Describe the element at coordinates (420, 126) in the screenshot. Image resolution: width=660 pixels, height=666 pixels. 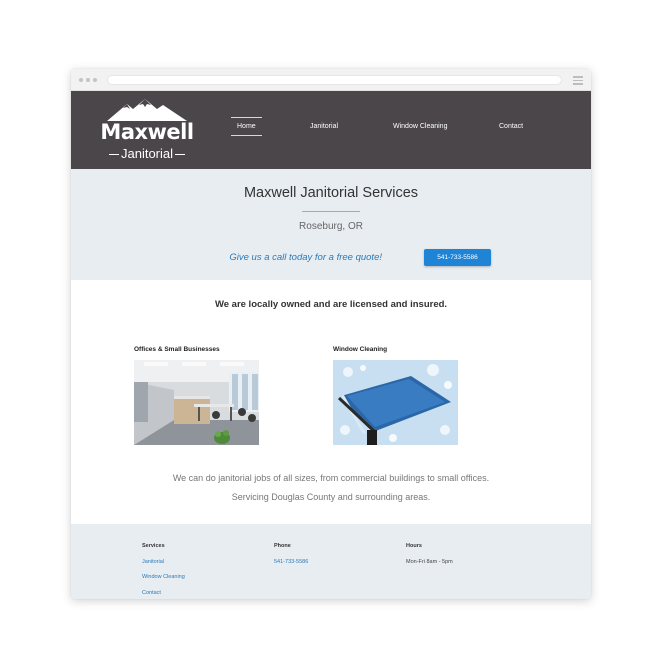
I see `nav-window-cleaning: Window Cleaning` at that location.